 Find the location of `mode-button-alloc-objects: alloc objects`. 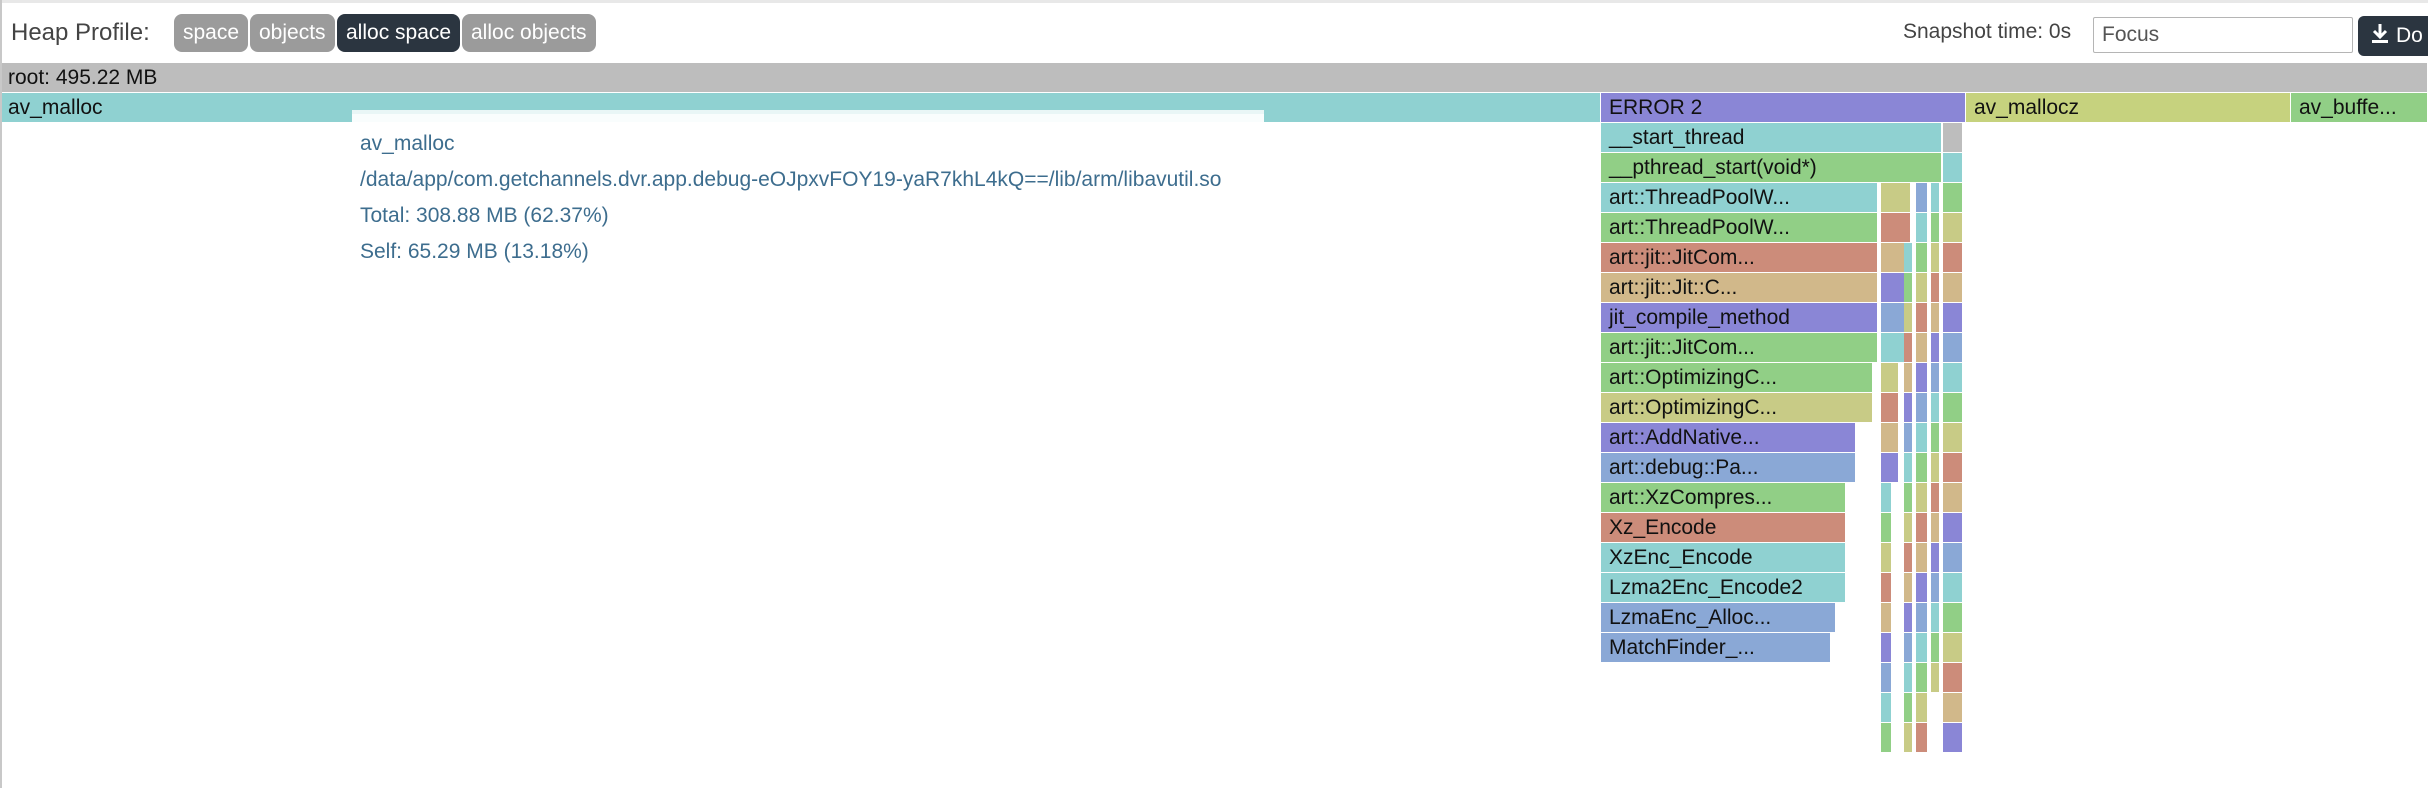

mode-button-alloc-objects: alloc objects is located at coordinates (529, 33).